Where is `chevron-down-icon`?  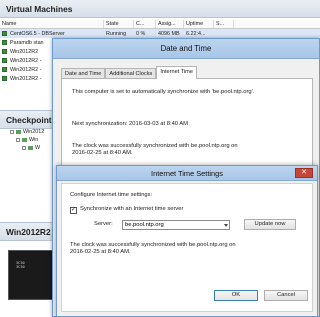 chevron-down-icon is located at coordinates (226, 225).